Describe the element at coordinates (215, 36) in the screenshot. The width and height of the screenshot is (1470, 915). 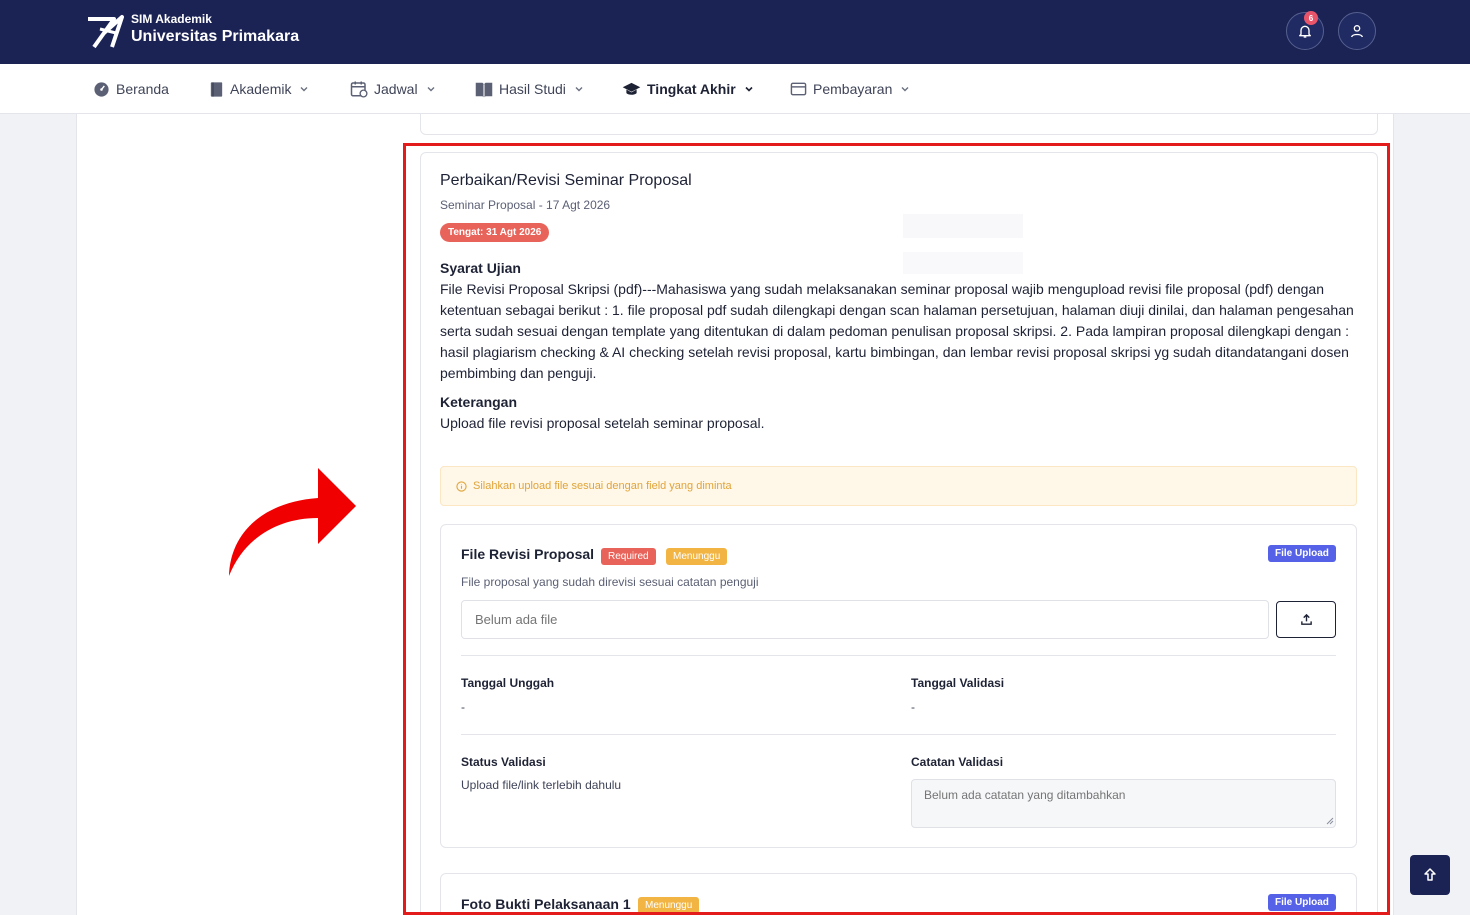
I see `university-name: Universitas Primakara` at that location.